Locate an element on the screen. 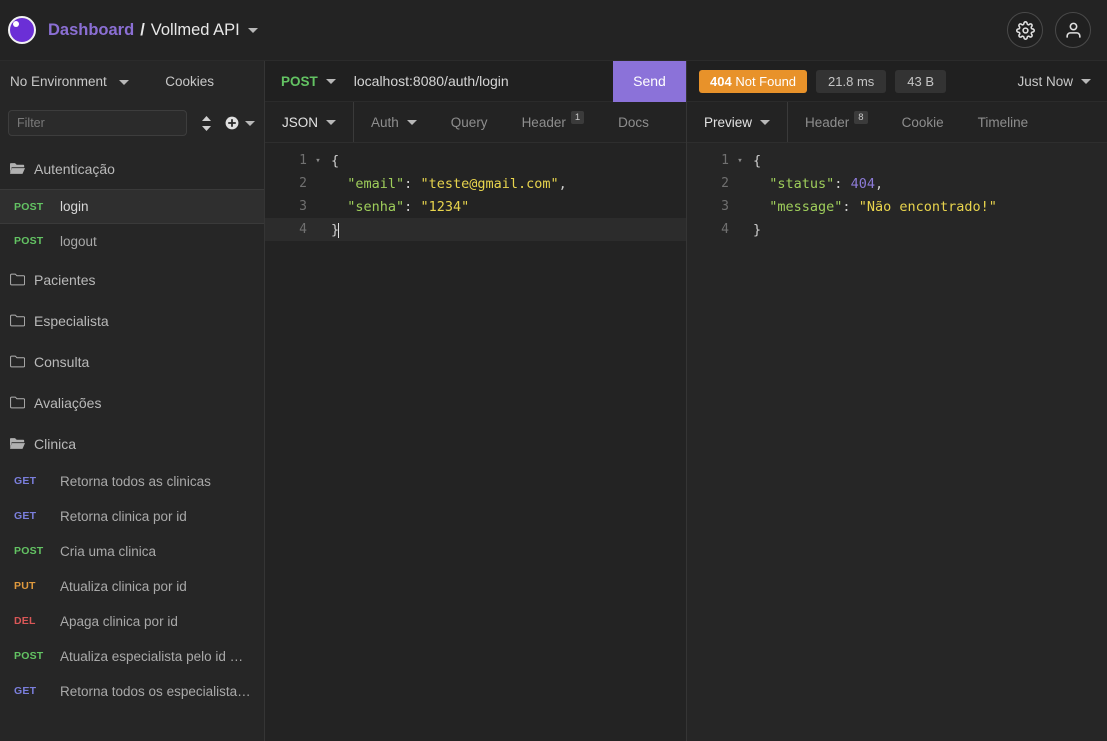 The height and width of the screenshot is (741, 1107). sort-button is located at coordinates (206, 123).